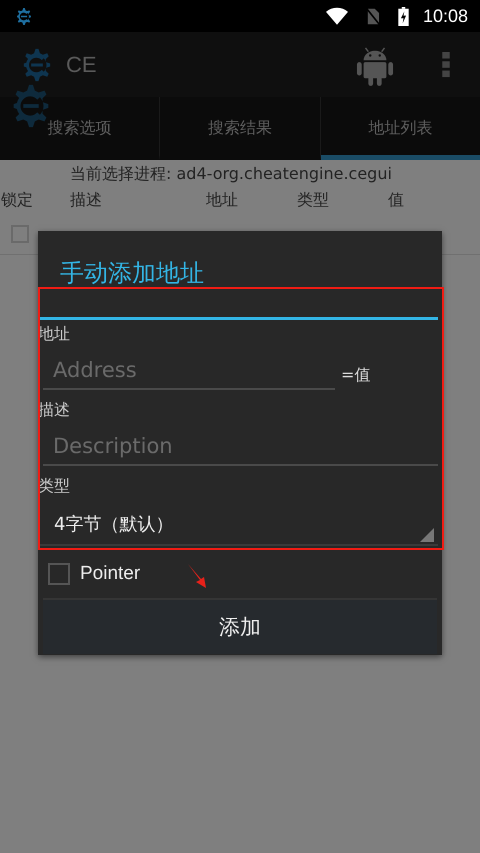 This screenshot has height=853, width=480. What do you see at coordinates (355, 375) in the screenshot?
I see `value-label: =值` at bounding box center [355, 375].